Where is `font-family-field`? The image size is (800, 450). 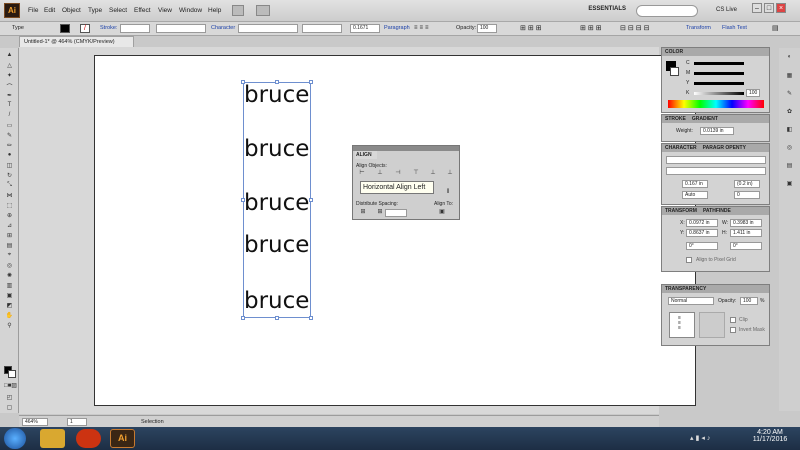
font-family-field is located at coordinates (268, 28).